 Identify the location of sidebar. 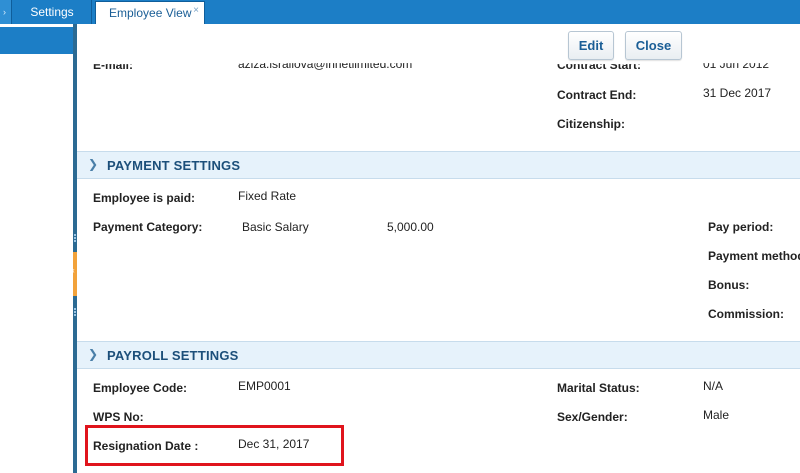
(36, 248).